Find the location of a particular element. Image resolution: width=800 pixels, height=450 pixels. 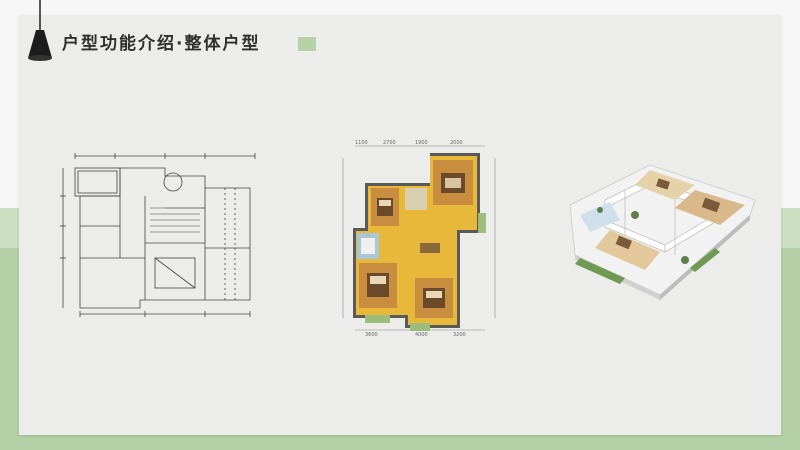

title-accent-block is located at coordinates (307, 44).